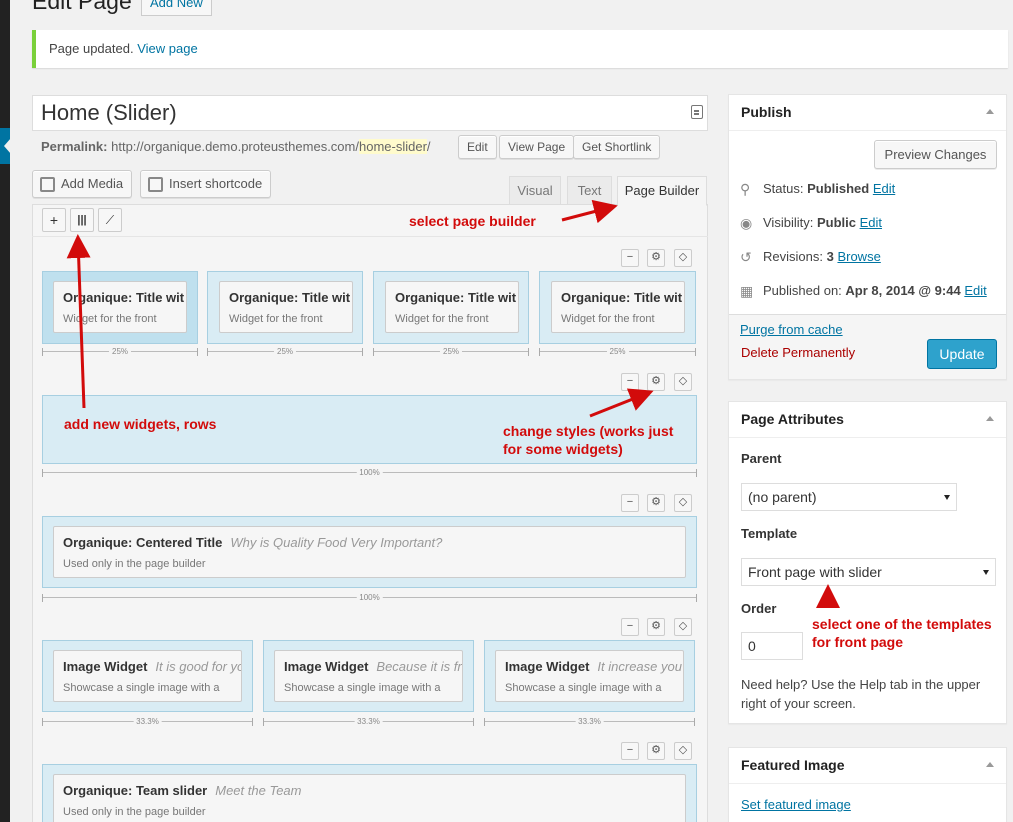 Image resolution: width=1013 pixels, height=822 pixels. I want to click on arrow-to-add-buttons, so click(78, 321).